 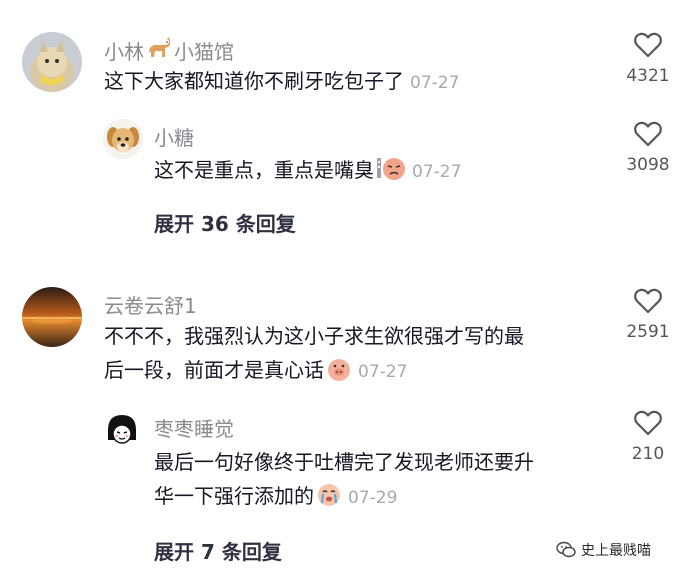 I want to click on reply-text: 这不是重点，重点是嘴臭 07-27, so click(x=307, y=172).